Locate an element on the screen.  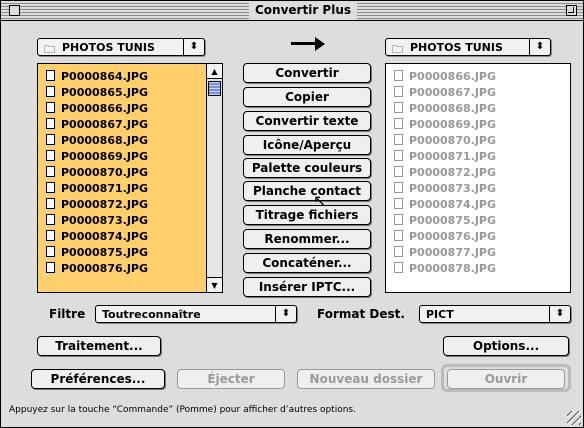
palette-couleurs-button: Palette couleurs is located at coordinates (307, 168).